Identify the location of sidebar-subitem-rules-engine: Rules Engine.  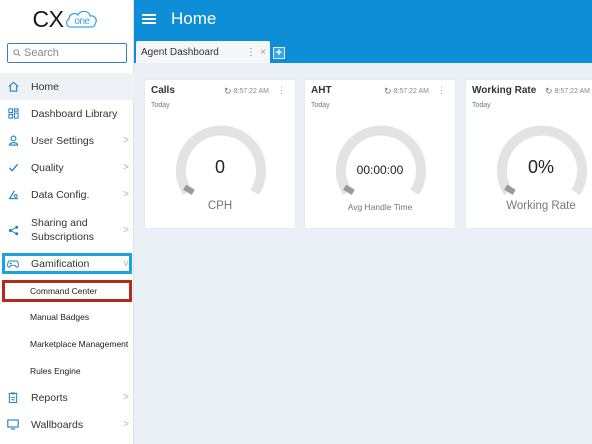
(67, 371).